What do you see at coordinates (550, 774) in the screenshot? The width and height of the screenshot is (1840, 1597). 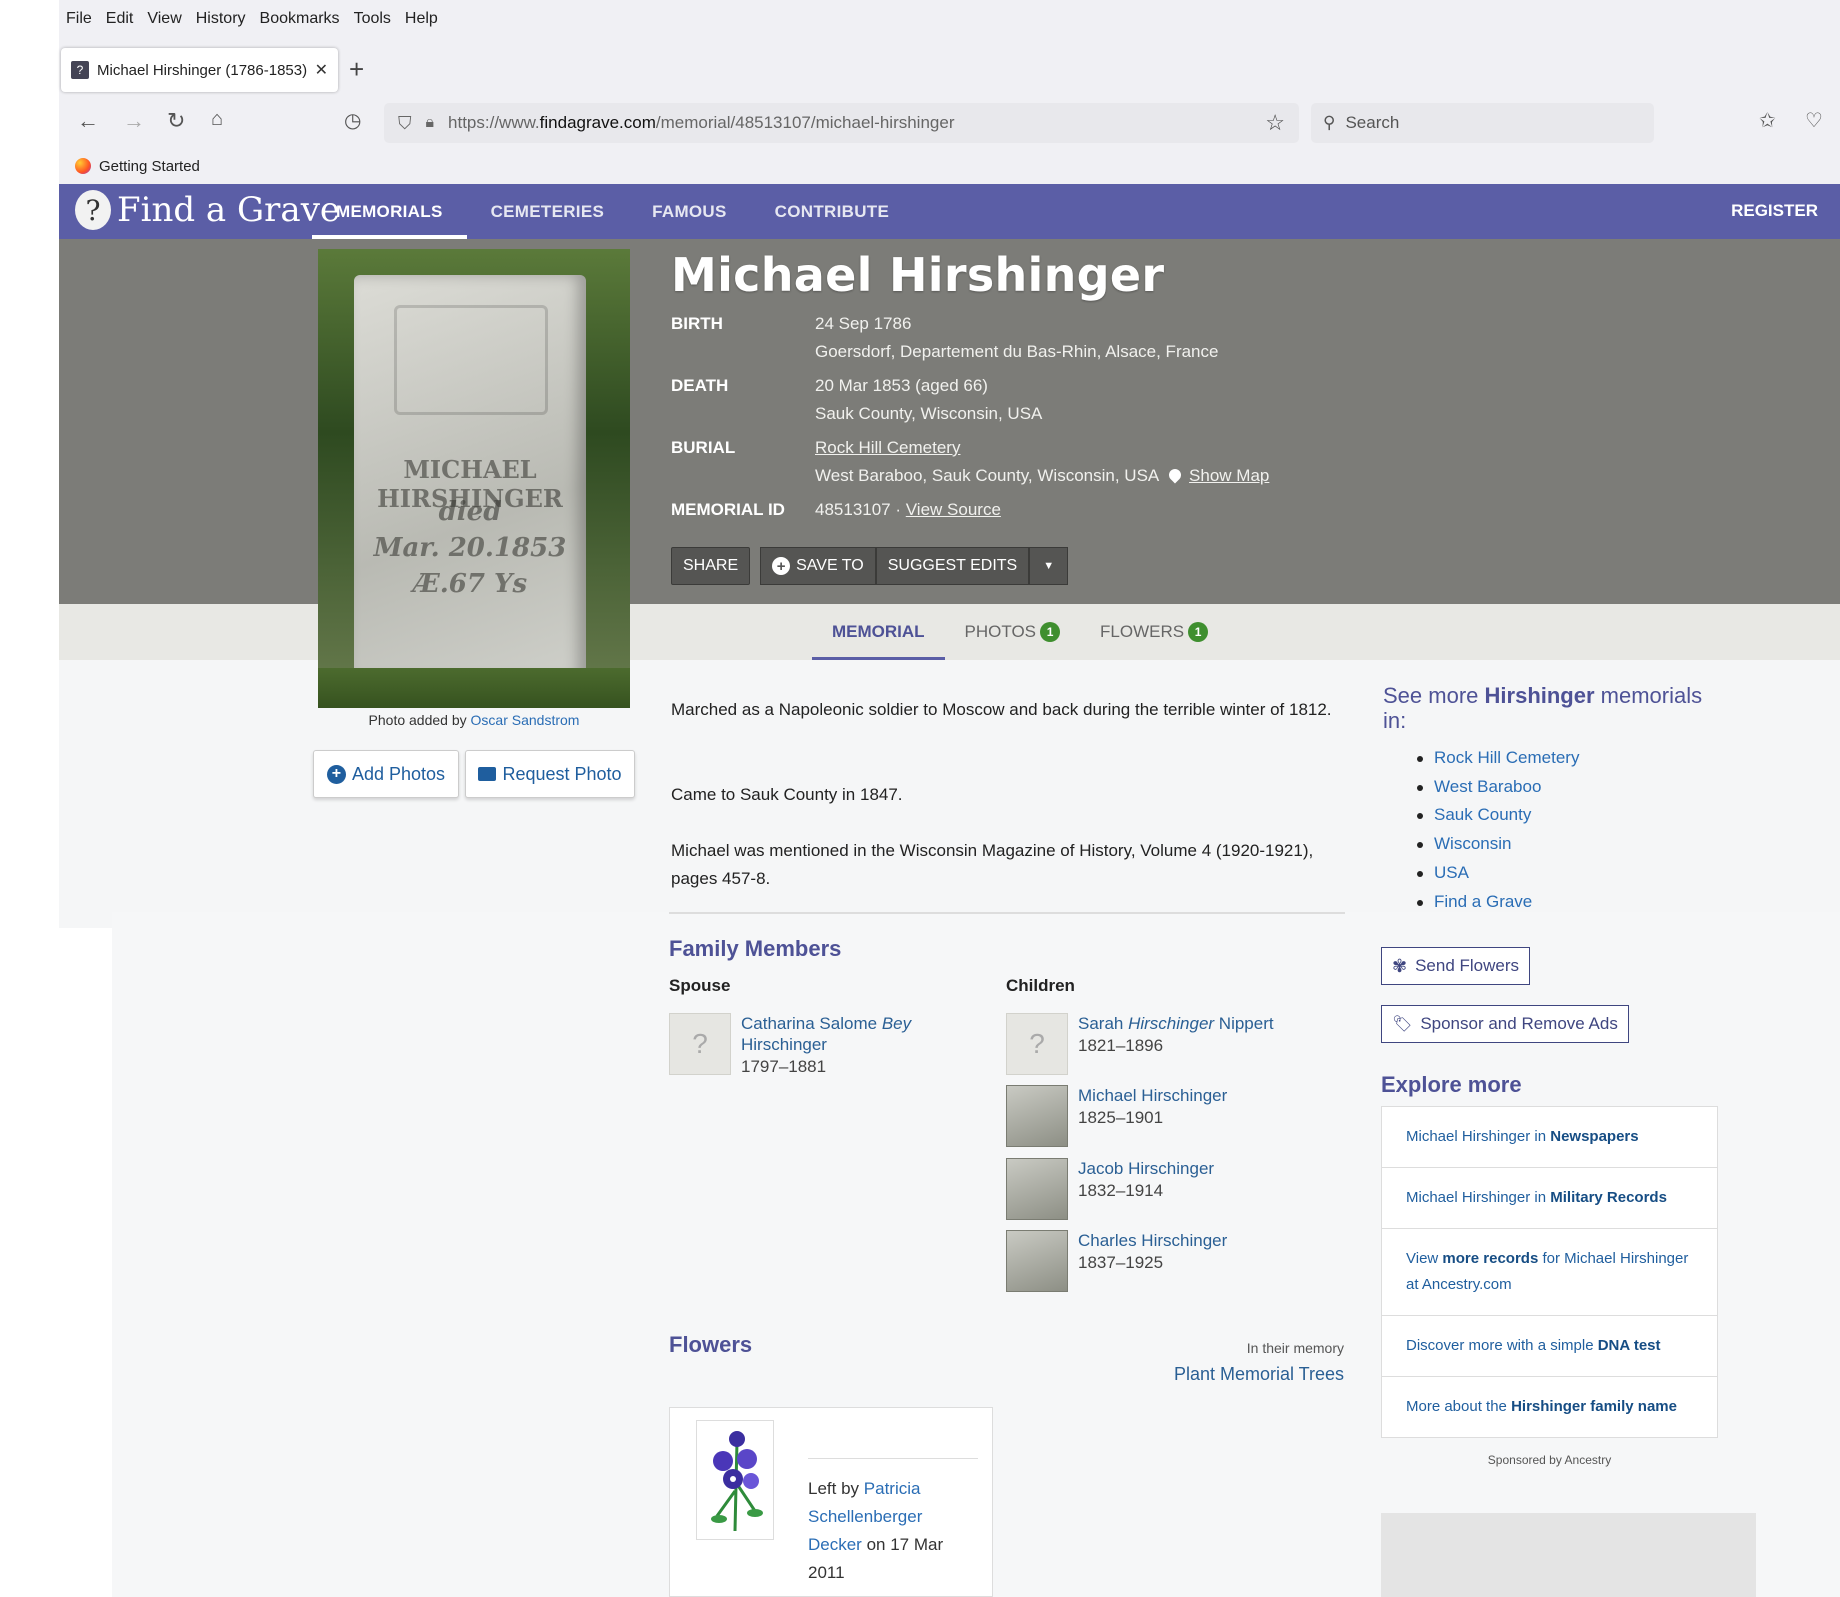 I see `request-photo-button: Request Photo` at bounding box center [550, 774].